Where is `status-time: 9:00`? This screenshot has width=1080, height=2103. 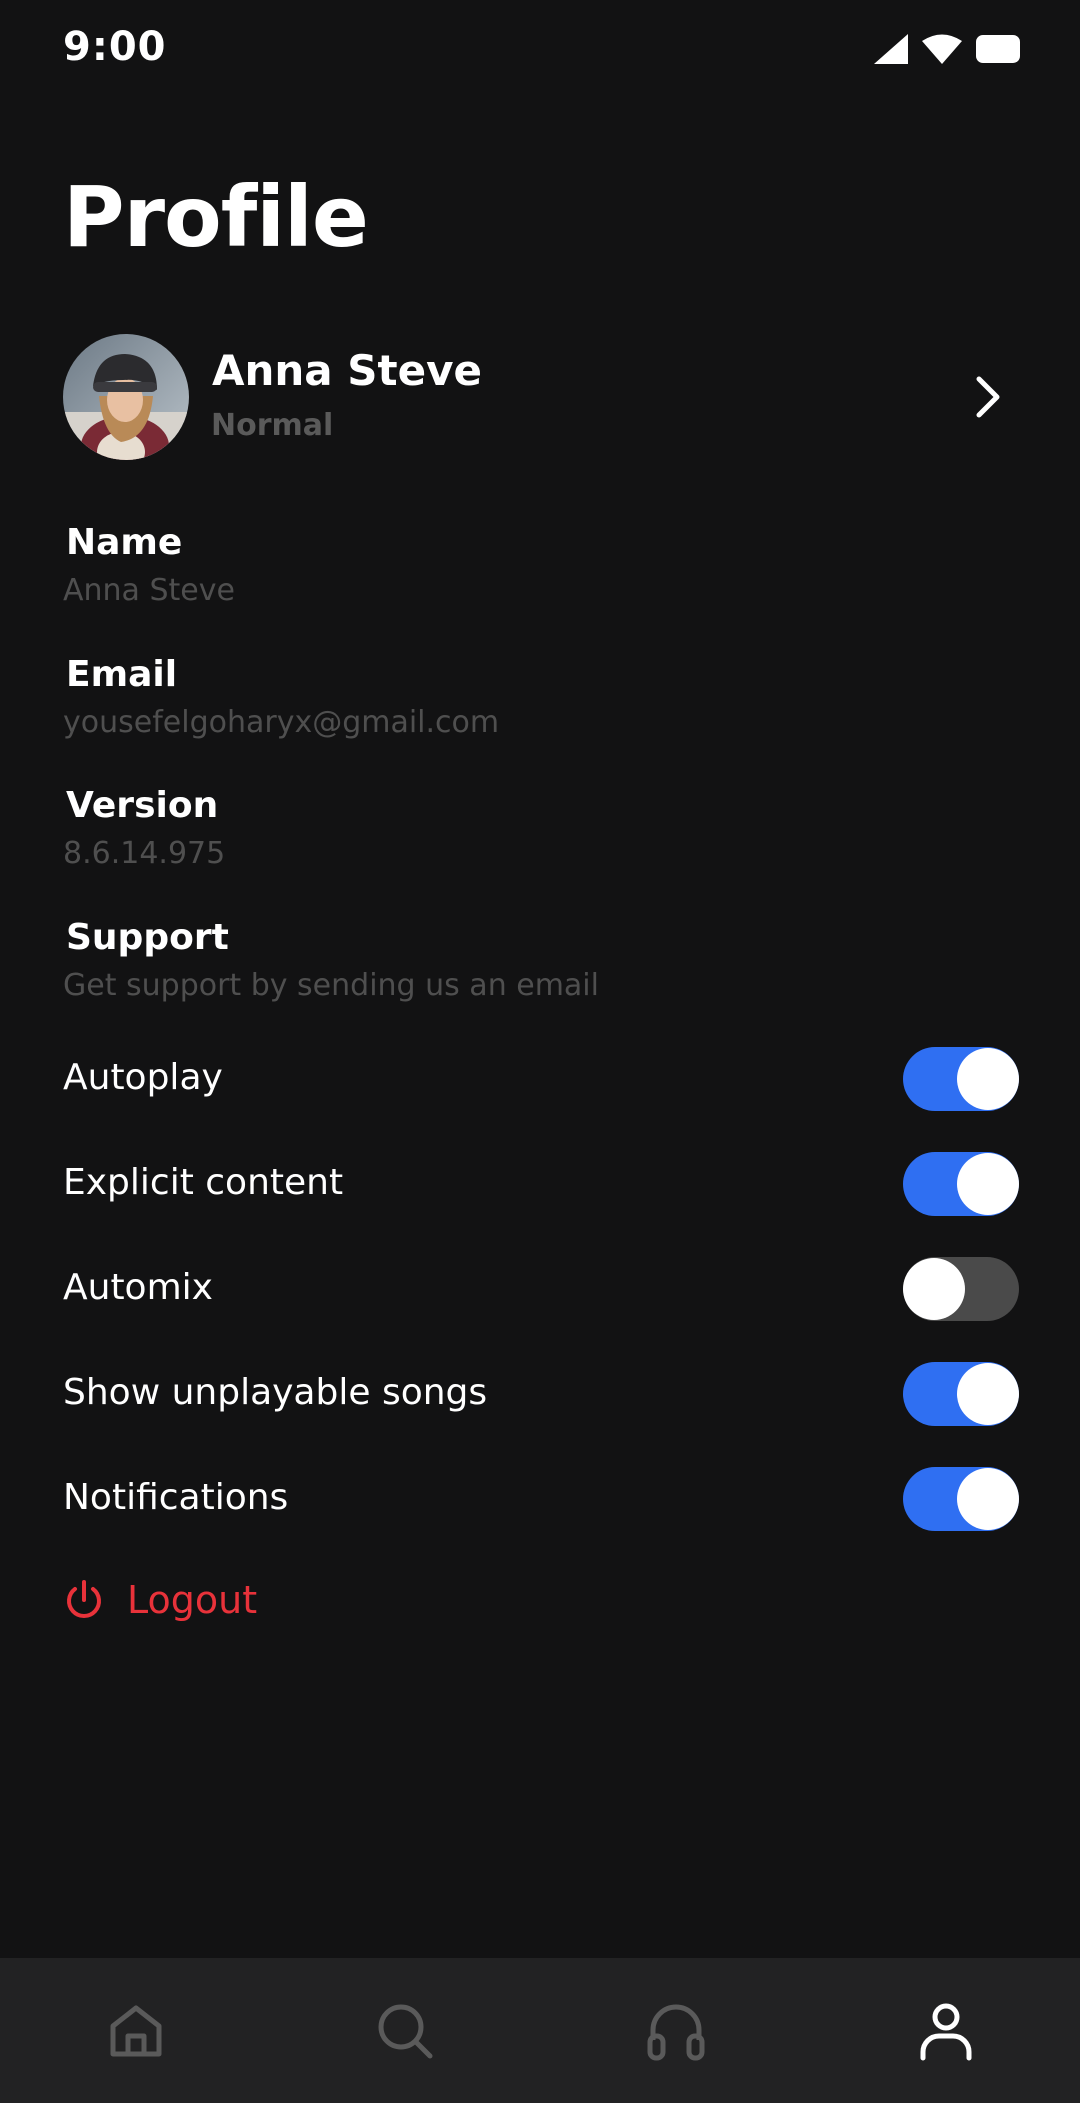 status-time: 9:00 is located at coordinates (115, 47).